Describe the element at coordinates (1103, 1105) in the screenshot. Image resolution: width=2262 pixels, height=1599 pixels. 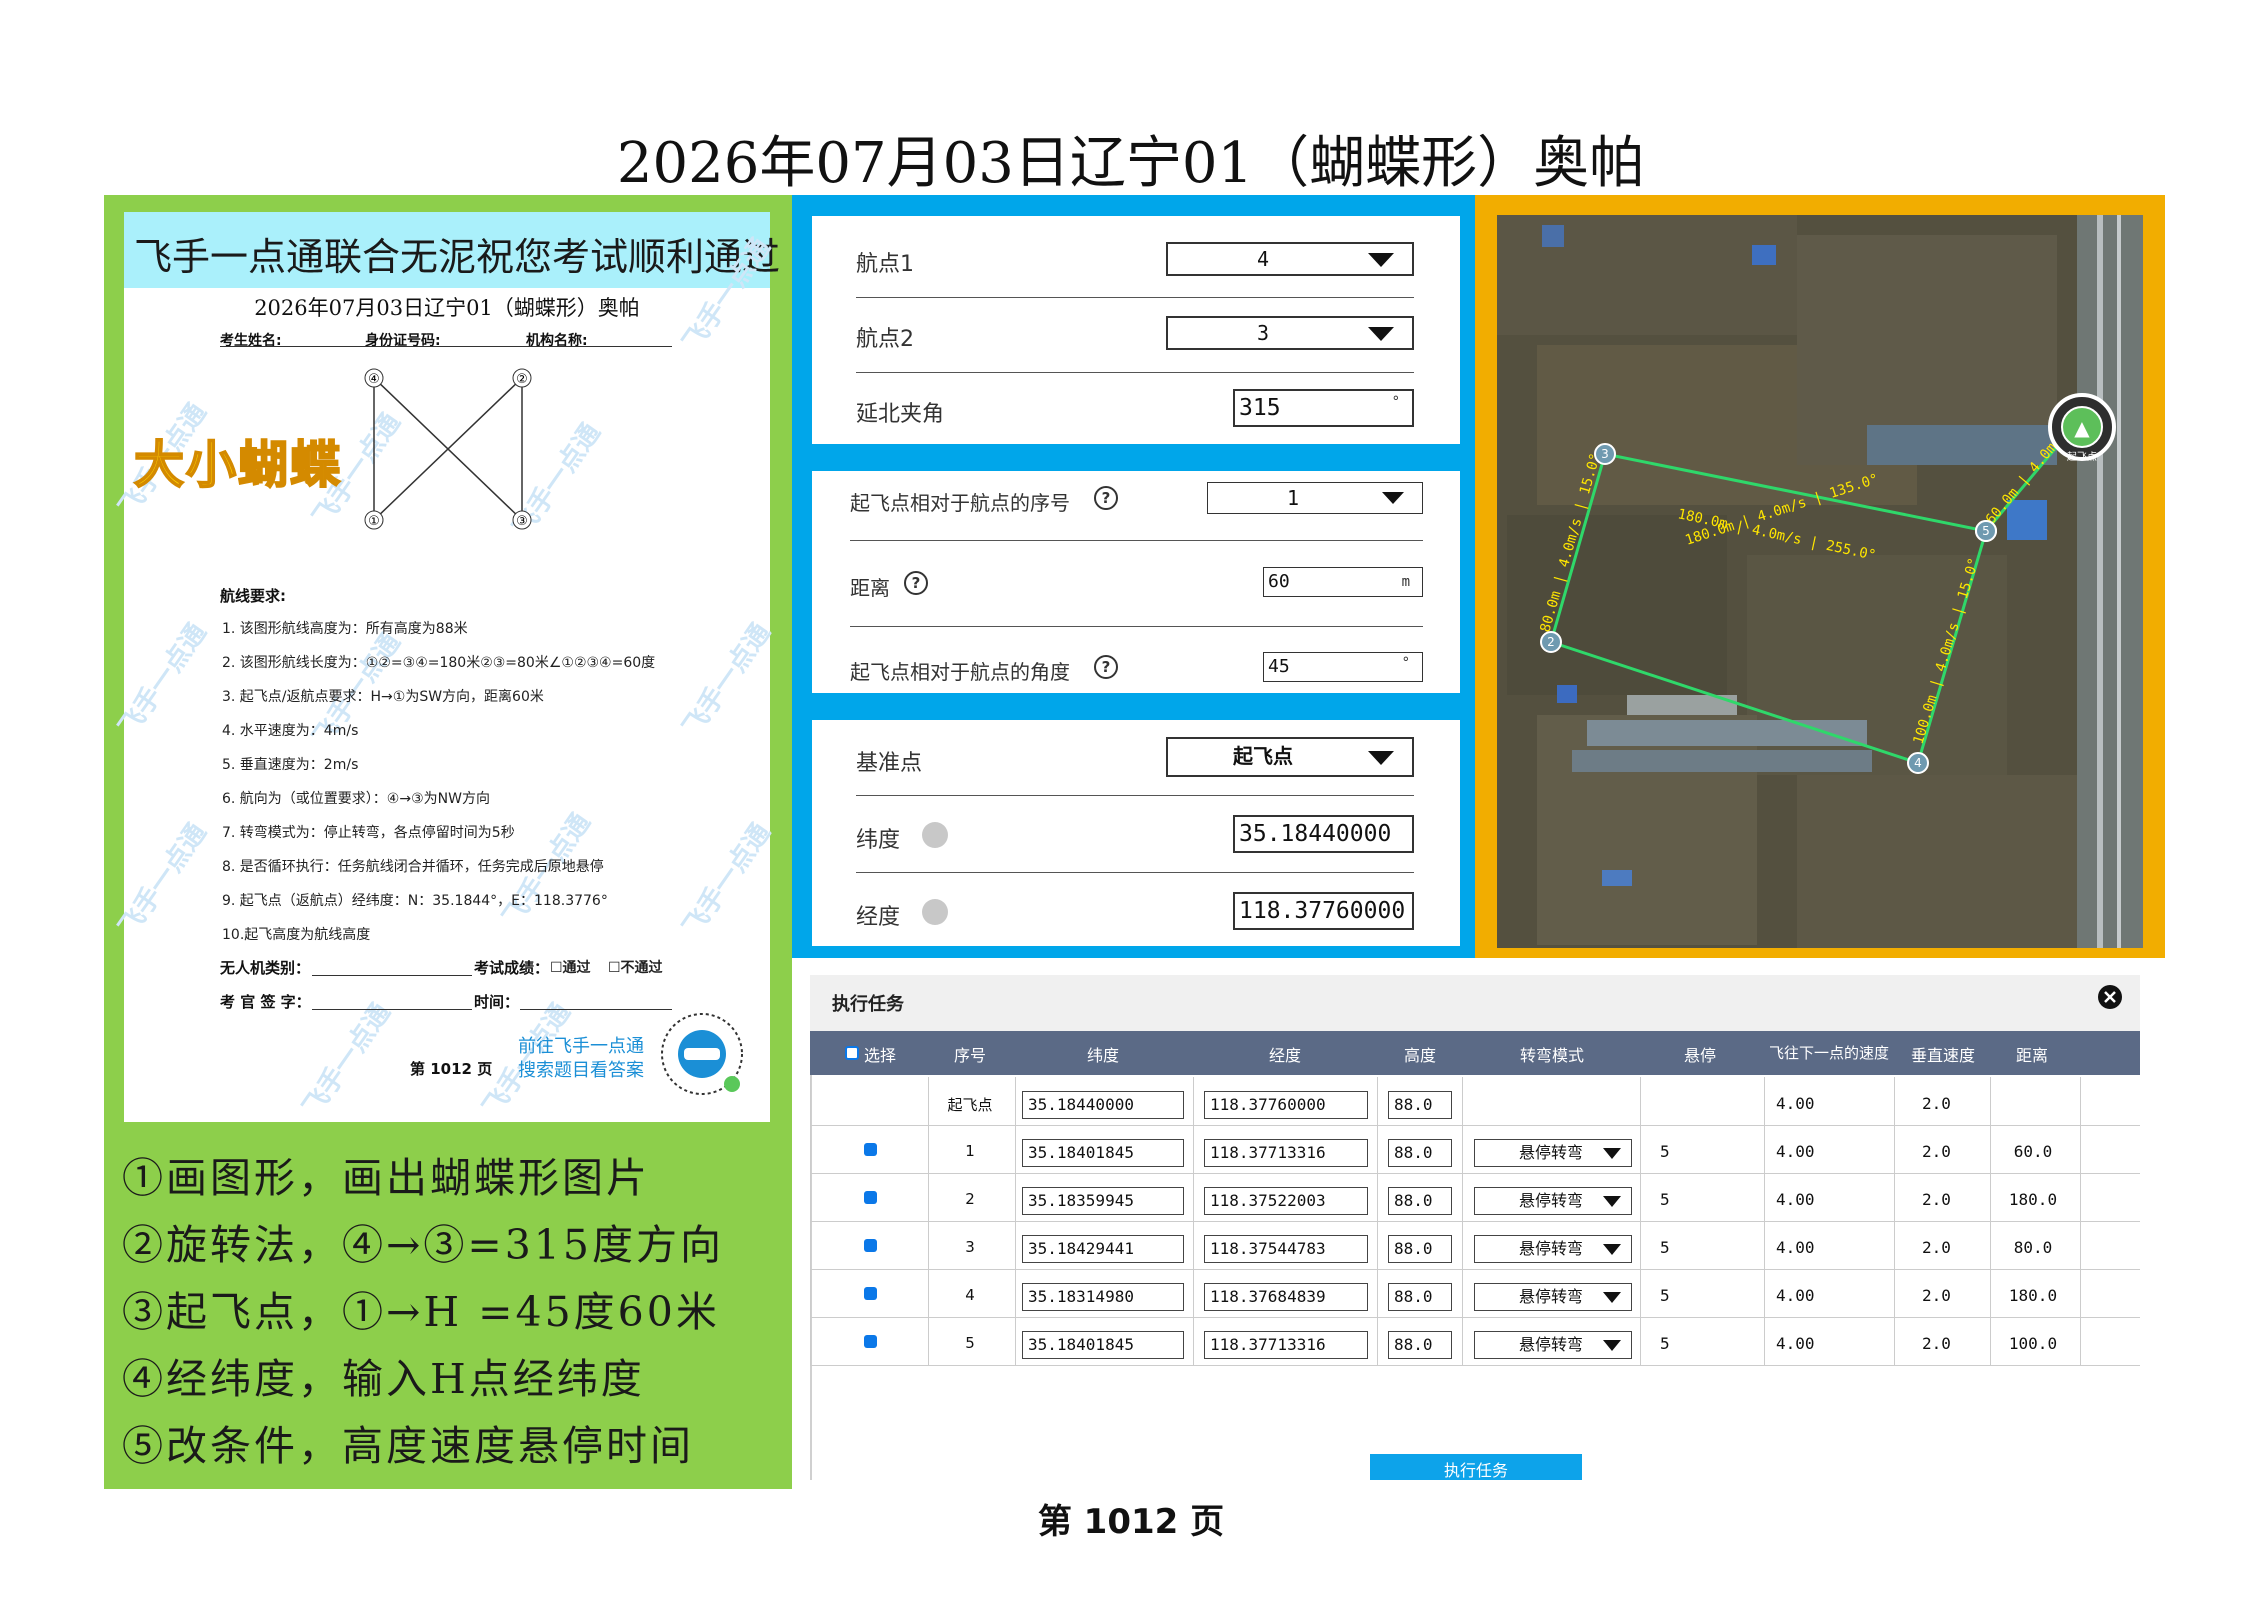
I see `latitude-cell-input: 35.18440000` at that location.